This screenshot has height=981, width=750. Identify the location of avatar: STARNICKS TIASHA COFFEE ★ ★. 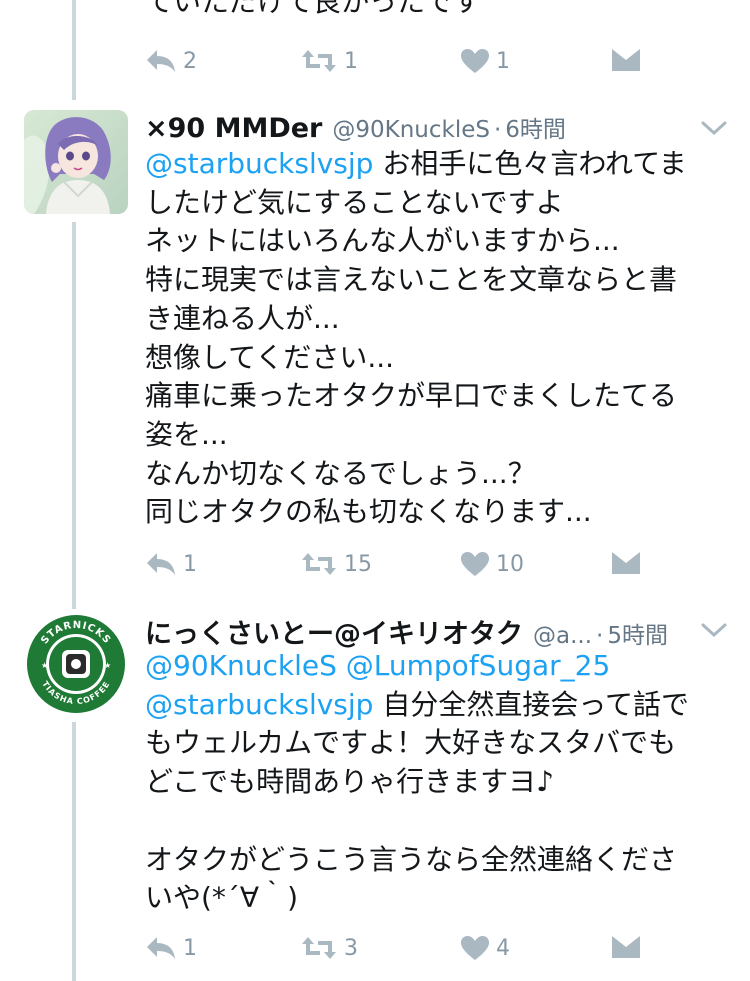
(76, 664).